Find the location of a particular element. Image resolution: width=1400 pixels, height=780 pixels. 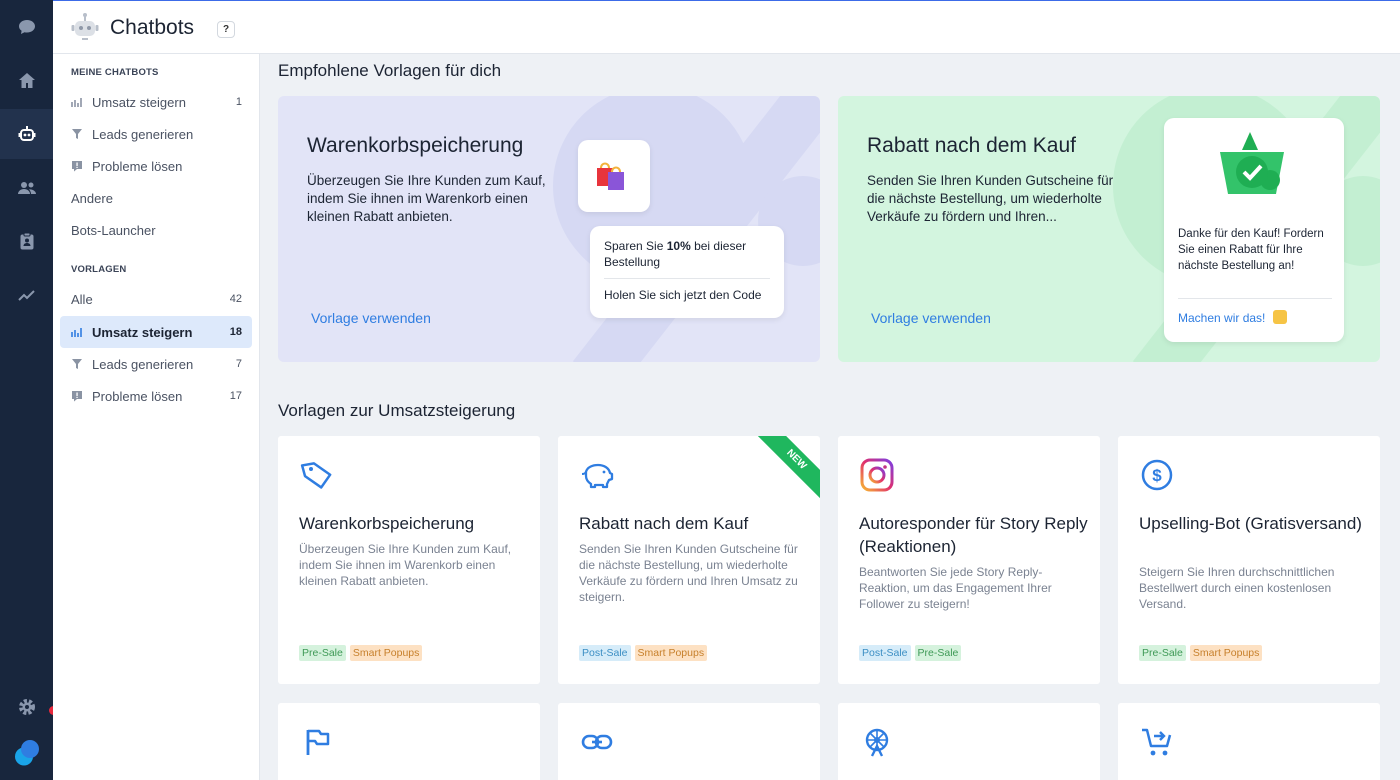

sidebar-item-andere: Andere is located at coordinates (156, 198).